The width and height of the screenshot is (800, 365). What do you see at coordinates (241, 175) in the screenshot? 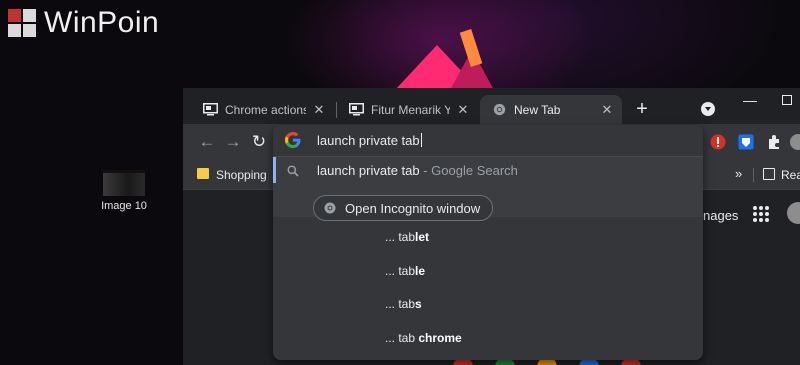
I see `bookmark-shopping: Shopping` at bounding box center [241, 175].